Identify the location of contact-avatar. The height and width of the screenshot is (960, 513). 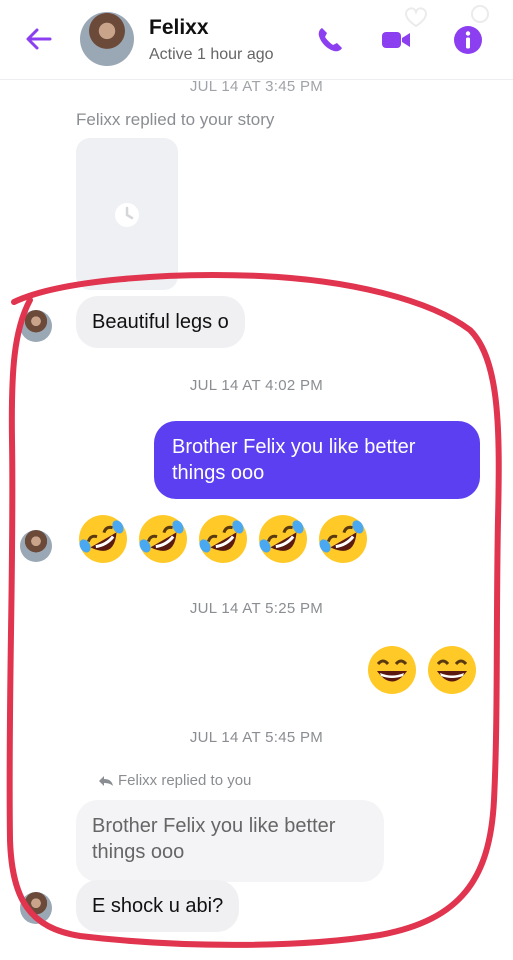
(107, 39).